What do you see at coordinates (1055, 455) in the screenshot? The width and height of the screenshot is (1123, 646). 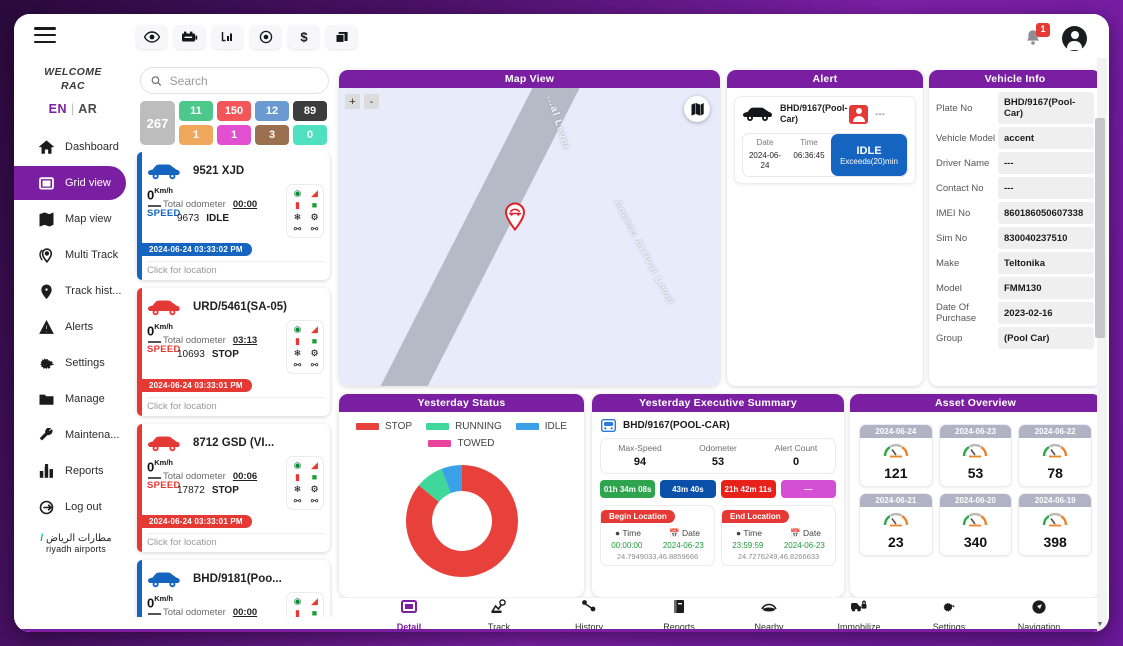 I see `asset-card: 2024-06-22 78` at bounding box center [1055, 455].